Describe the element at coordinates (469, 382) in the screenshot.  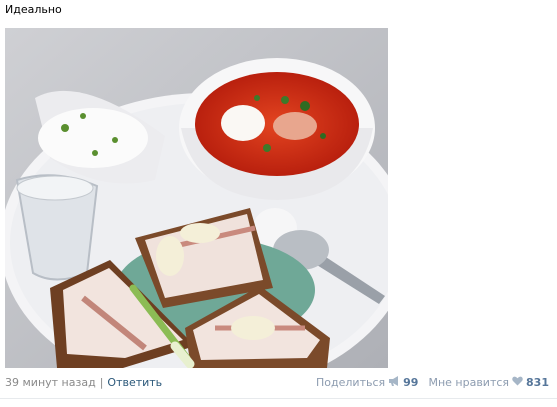
I see `like-label: Мне нравится` at that location.